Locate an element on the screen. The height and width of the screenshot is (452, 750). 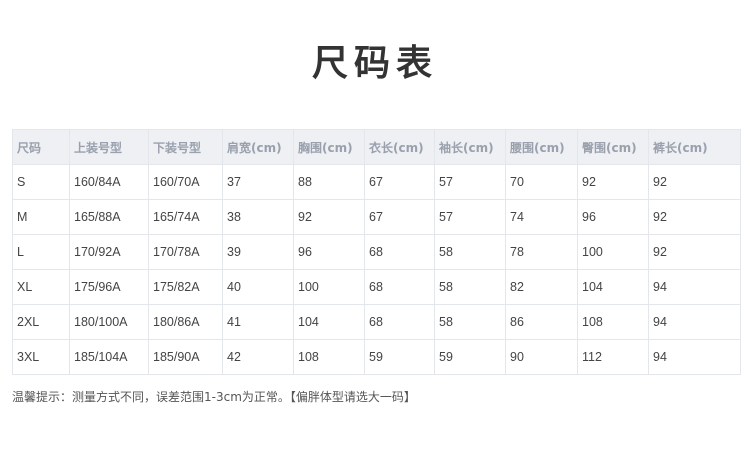
table-cell: 175/82A is located at coordinates (185, 287).